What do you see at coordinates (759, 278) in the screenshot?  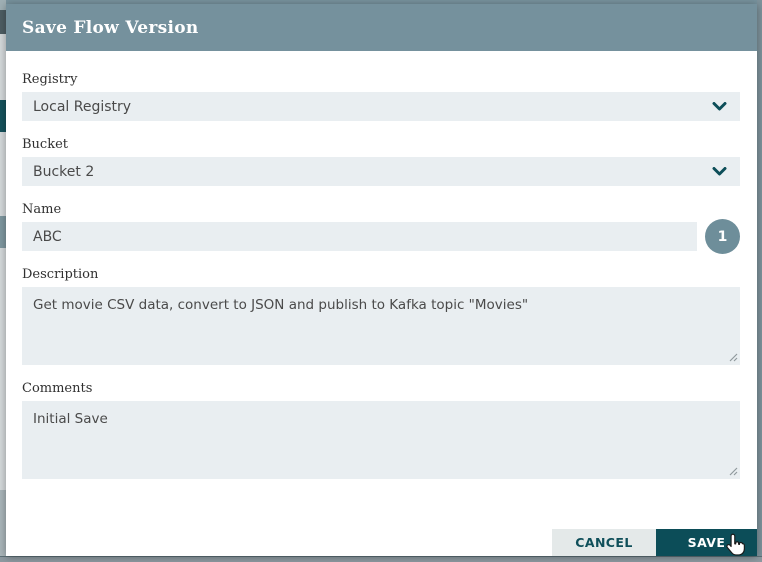 I see `backdrop-right` at bounding box center [759, 278].